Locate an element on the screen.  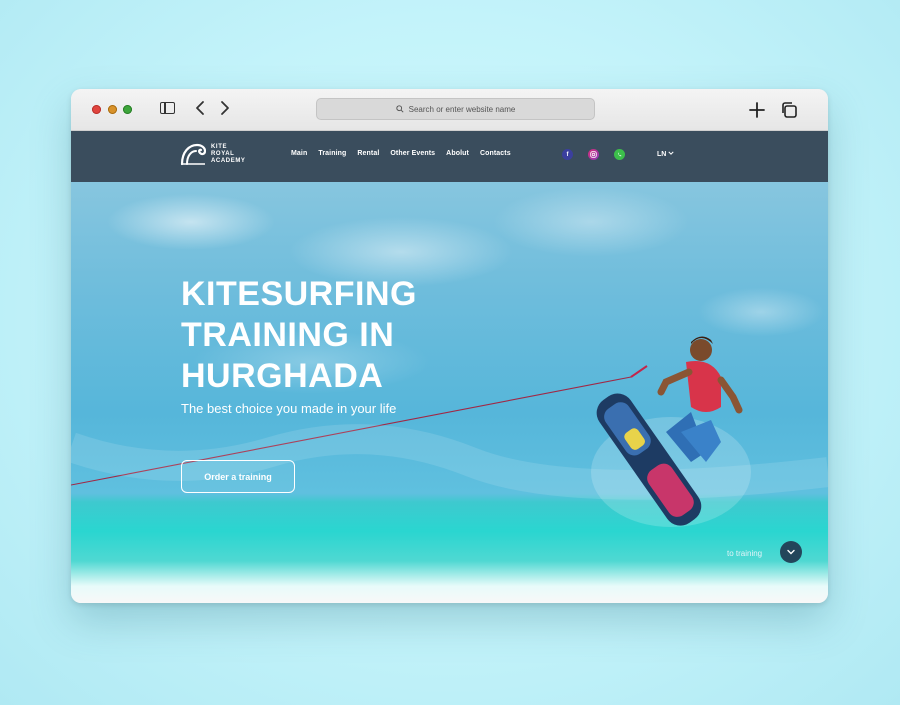
hero-subtitle: The best choice you made in your life is located at coordinates (289, 408).